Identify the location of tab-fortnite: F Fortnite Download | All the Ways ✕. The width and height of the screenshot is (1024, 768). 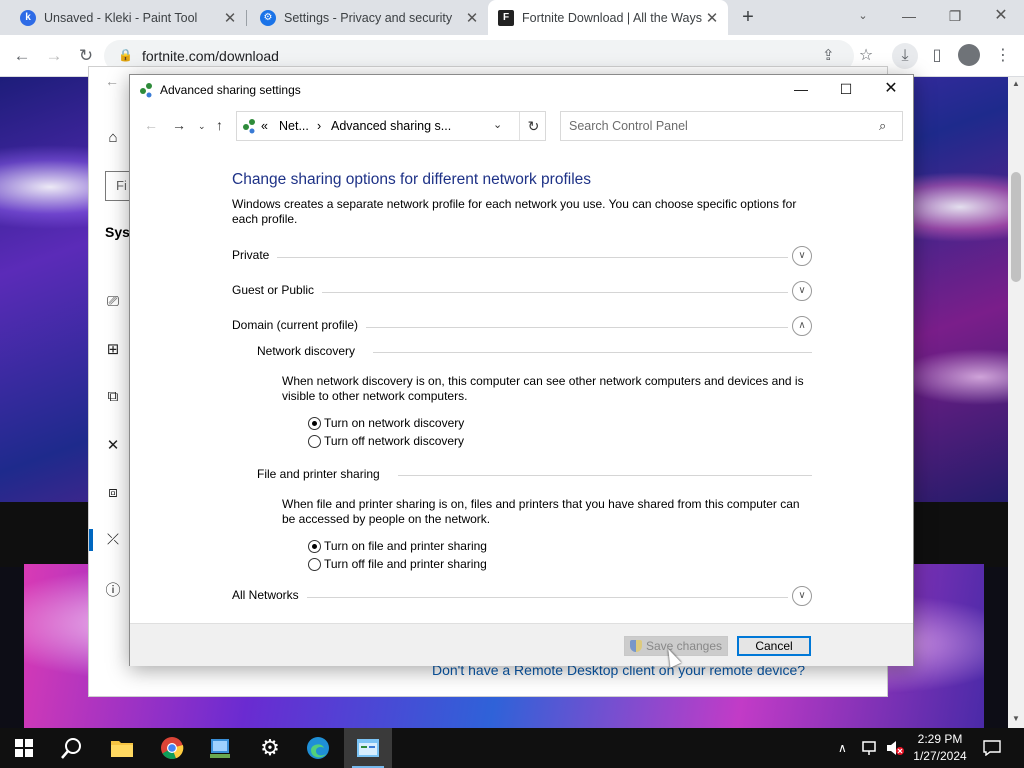
(608, 17).